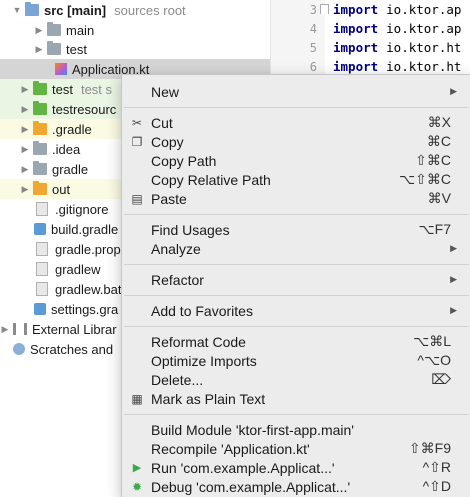 Image resolution: width=470 pixels, height=497 pixels. Describe the element at coordinates (150, 10) in the screenshot. I see `tree-item-hint: sources root` at that location.